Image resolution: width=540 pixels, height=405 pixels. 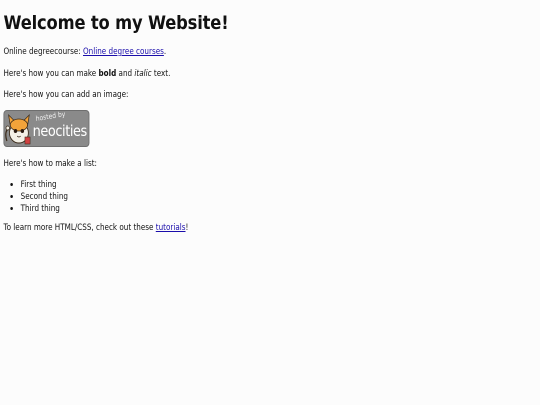 I want to click on degree-suffix: ., so click(x=165, y=50).